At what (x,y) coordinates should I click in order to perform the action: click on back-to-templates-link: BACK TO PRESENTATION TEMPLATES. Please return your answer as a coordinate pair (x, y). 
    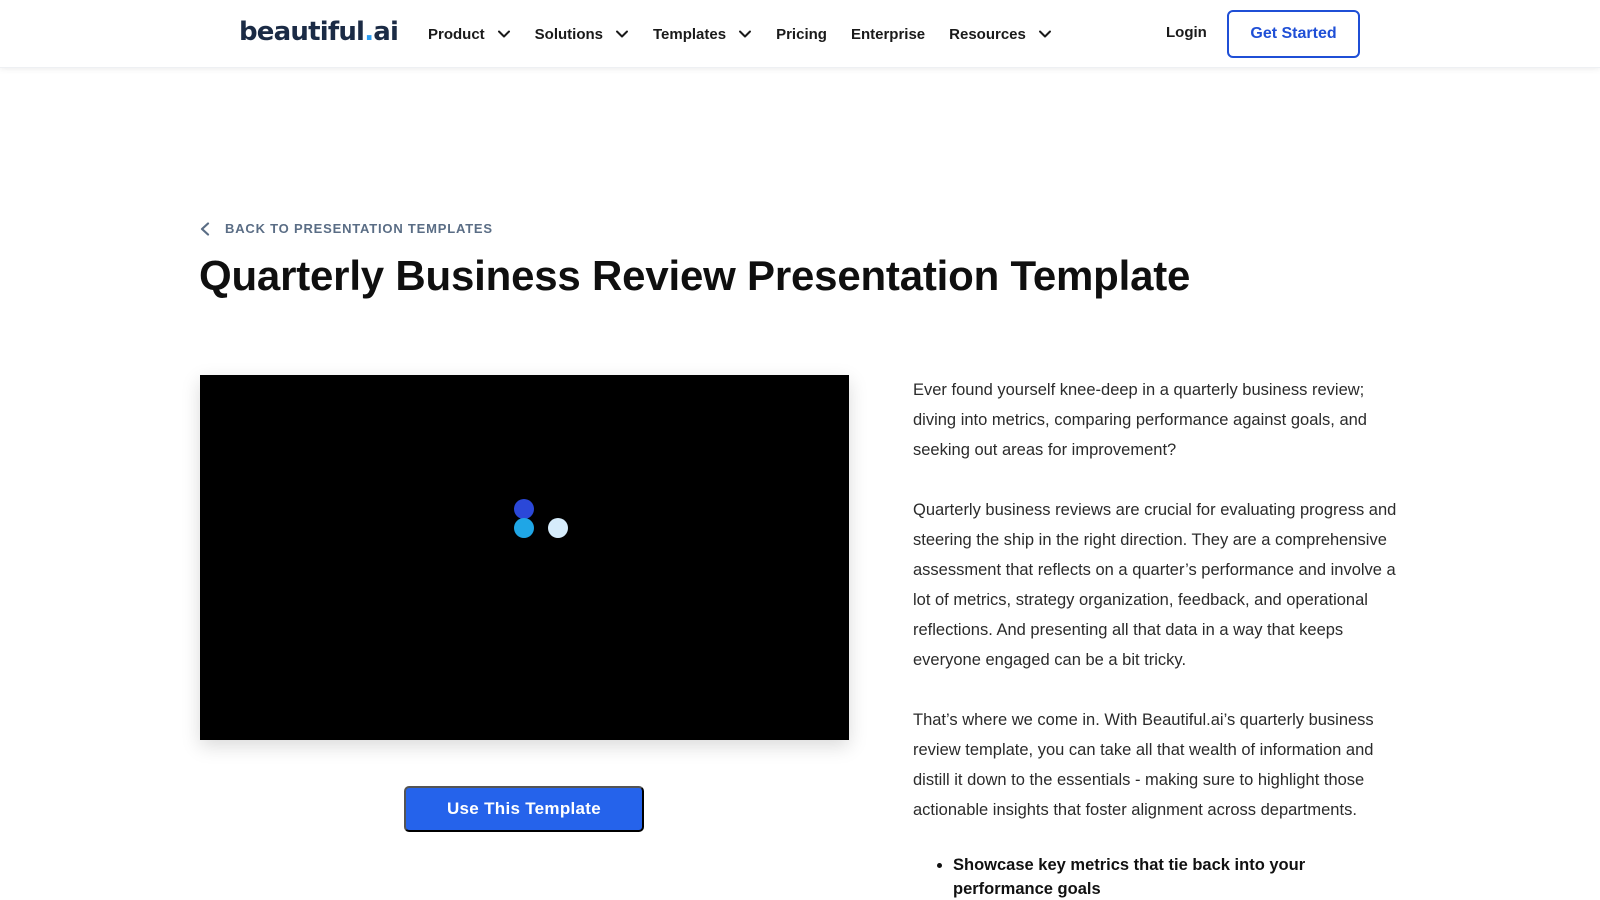
    Looking at the image, I should click on (346, 228).